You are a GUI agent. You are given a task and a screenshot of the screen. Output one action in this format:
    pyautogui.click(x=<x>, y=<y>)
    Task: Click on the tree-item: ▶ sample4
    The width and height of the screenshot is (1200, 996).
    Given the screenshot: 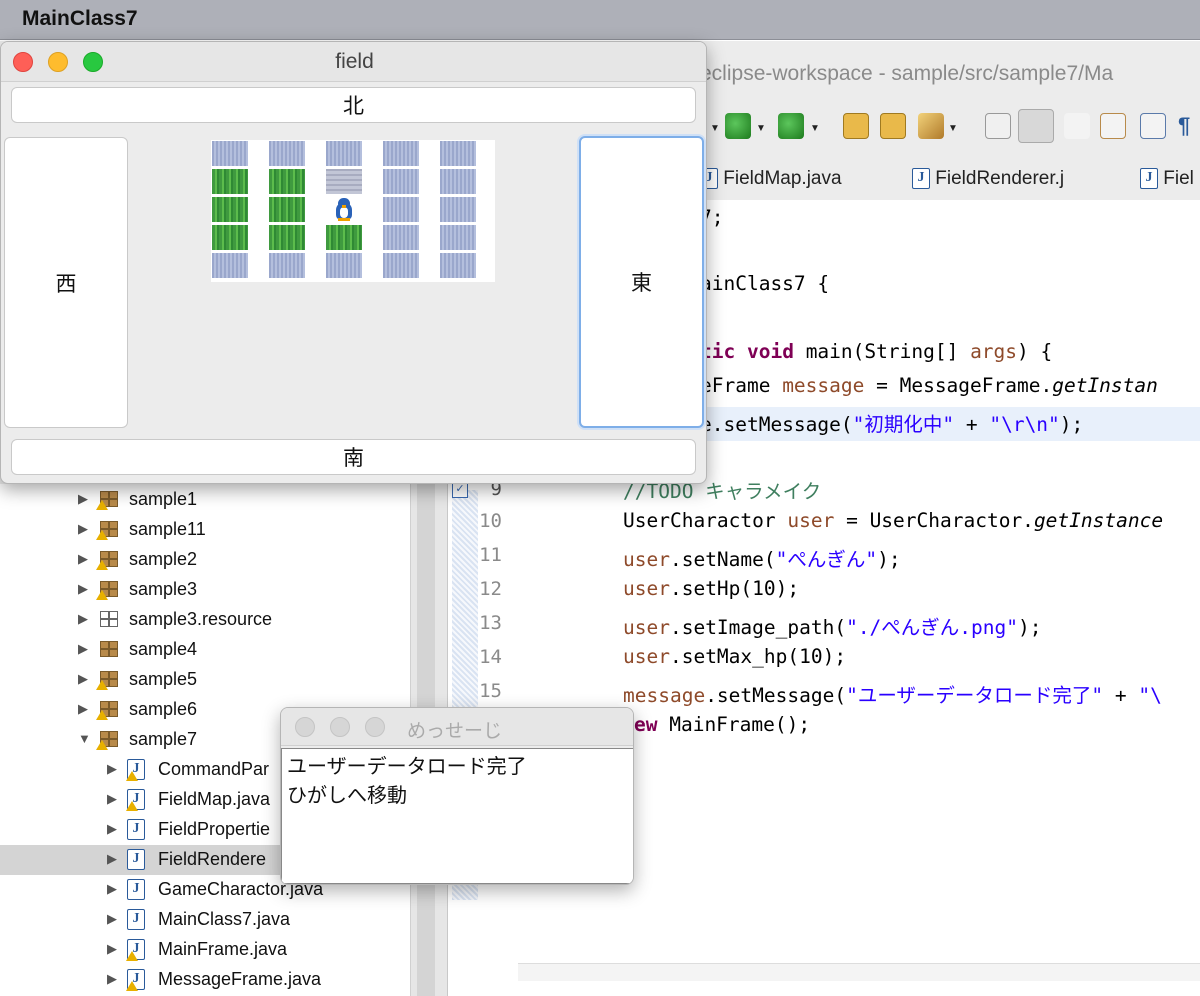 What is the action you would take?
    pyautogui.click(x=205, y=650)
    